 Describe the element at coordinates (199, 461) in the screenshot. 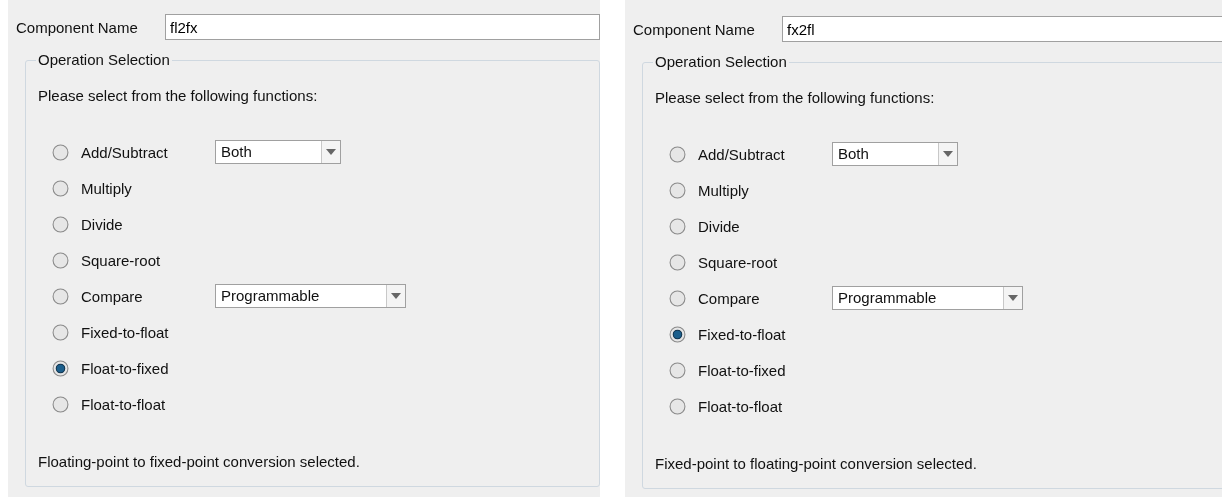

I see `status-text: Floating-point to fixed-point conversion selected.` at that location.